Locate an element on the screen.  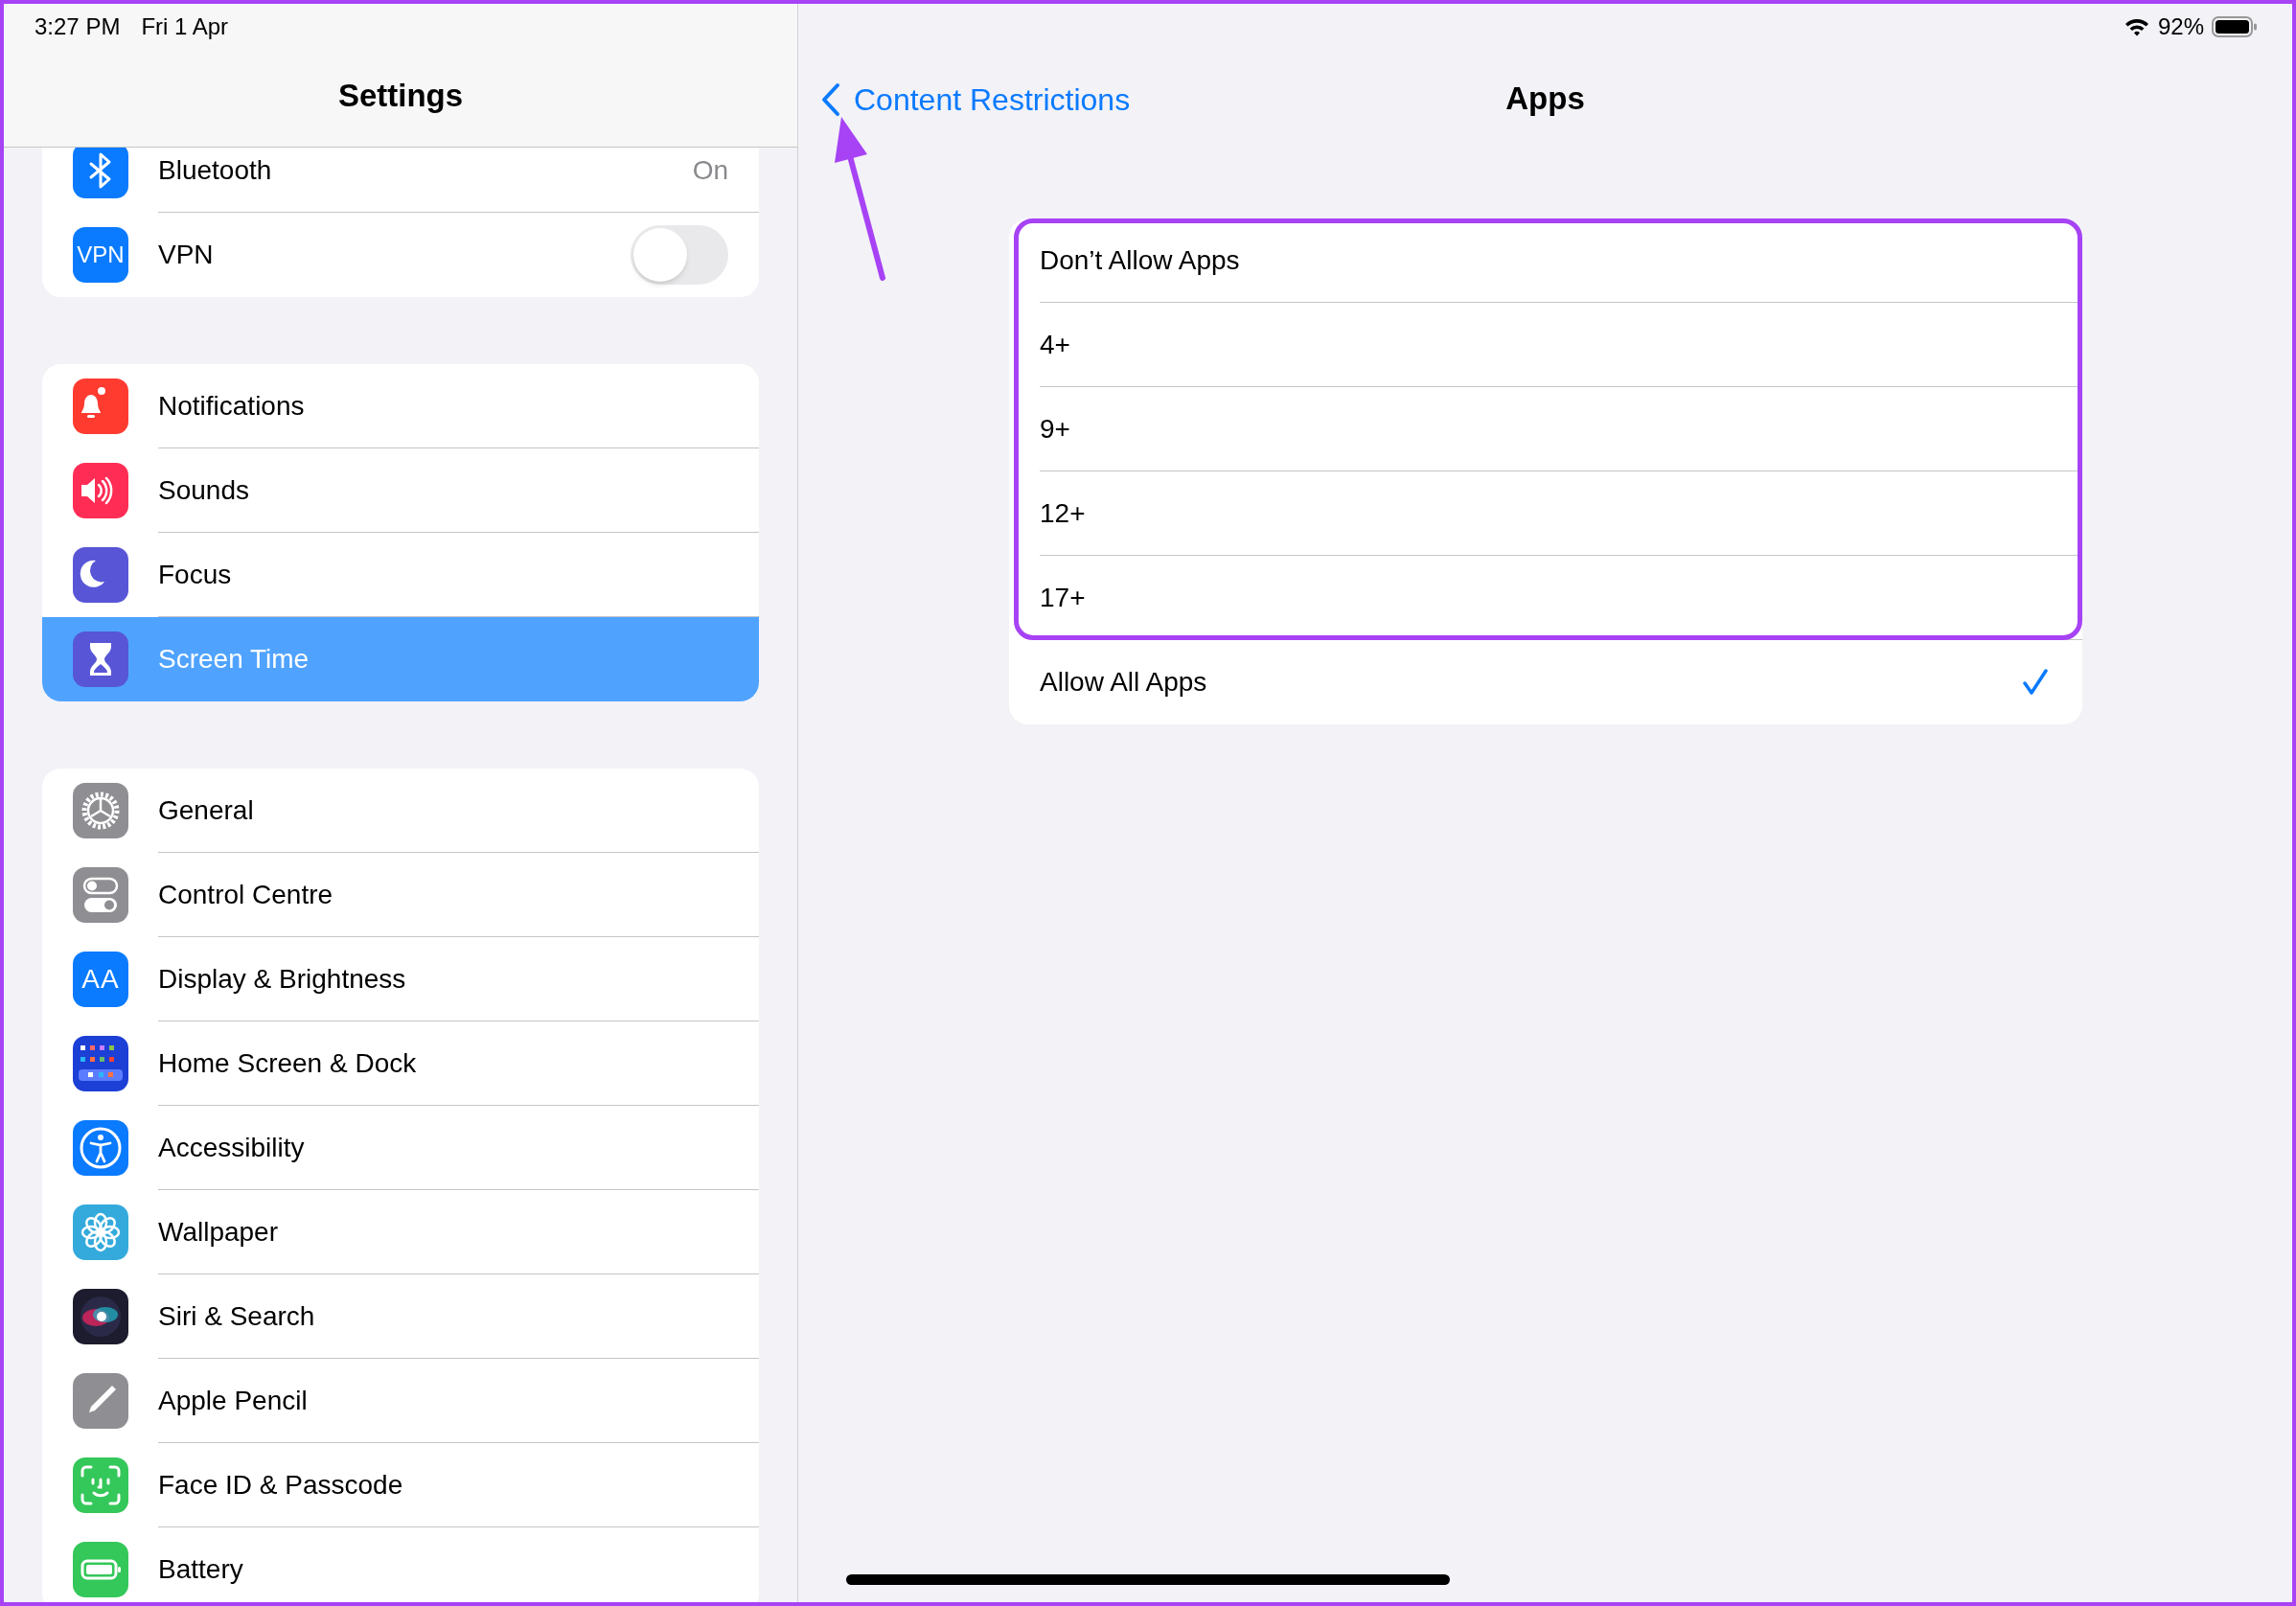
option-label: 12+ is located at coordinates (1063, 513).